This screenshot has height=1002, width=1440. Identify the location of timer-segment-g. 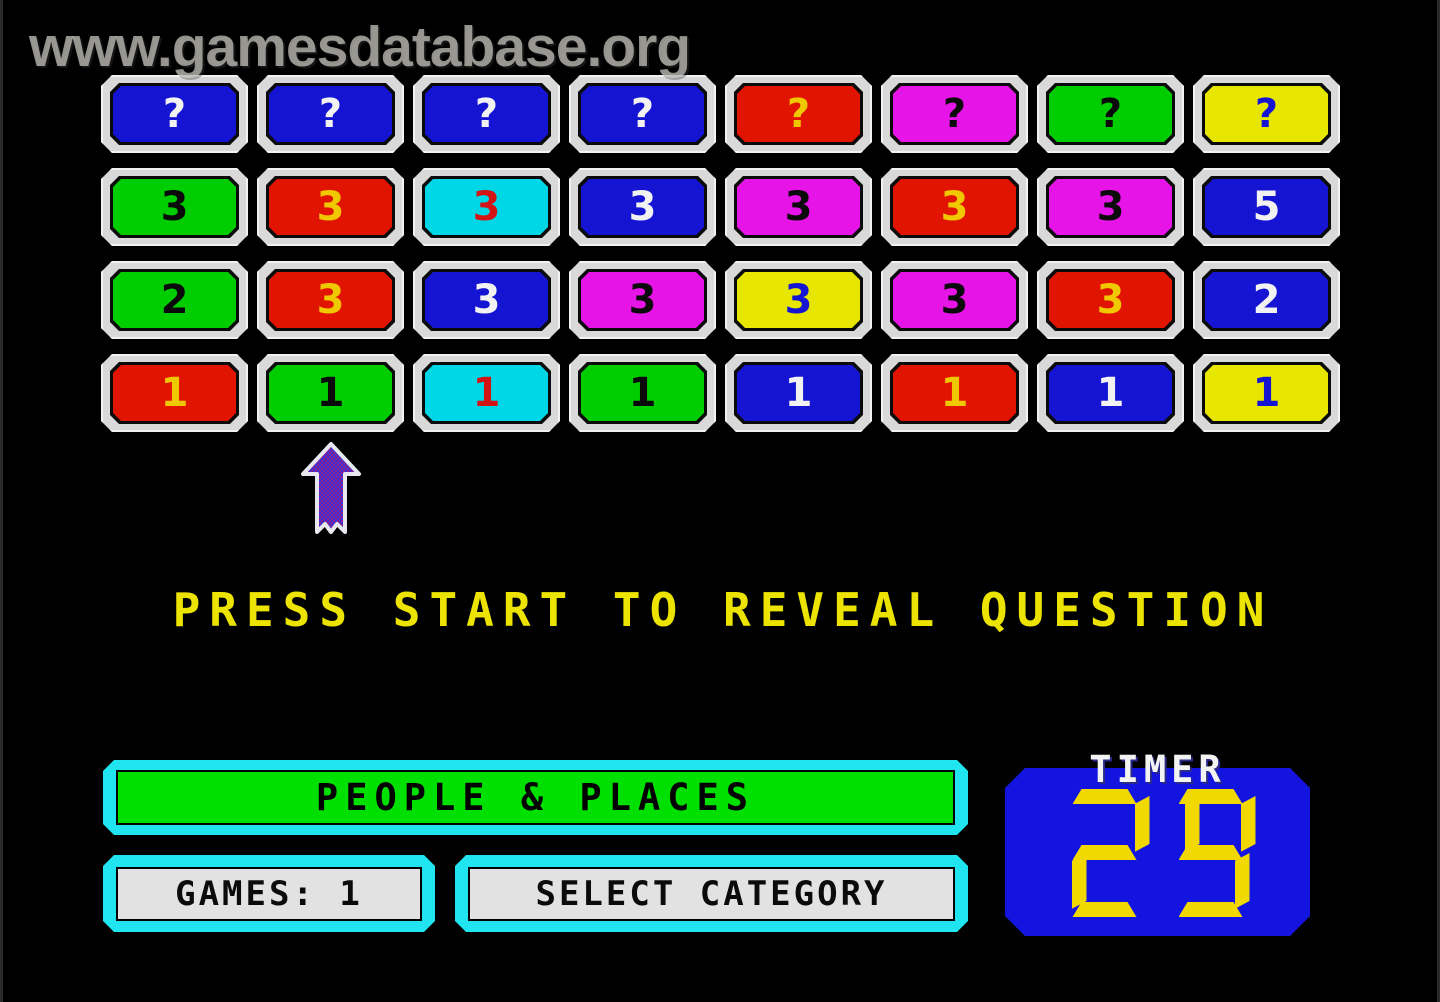
(1104, 852).